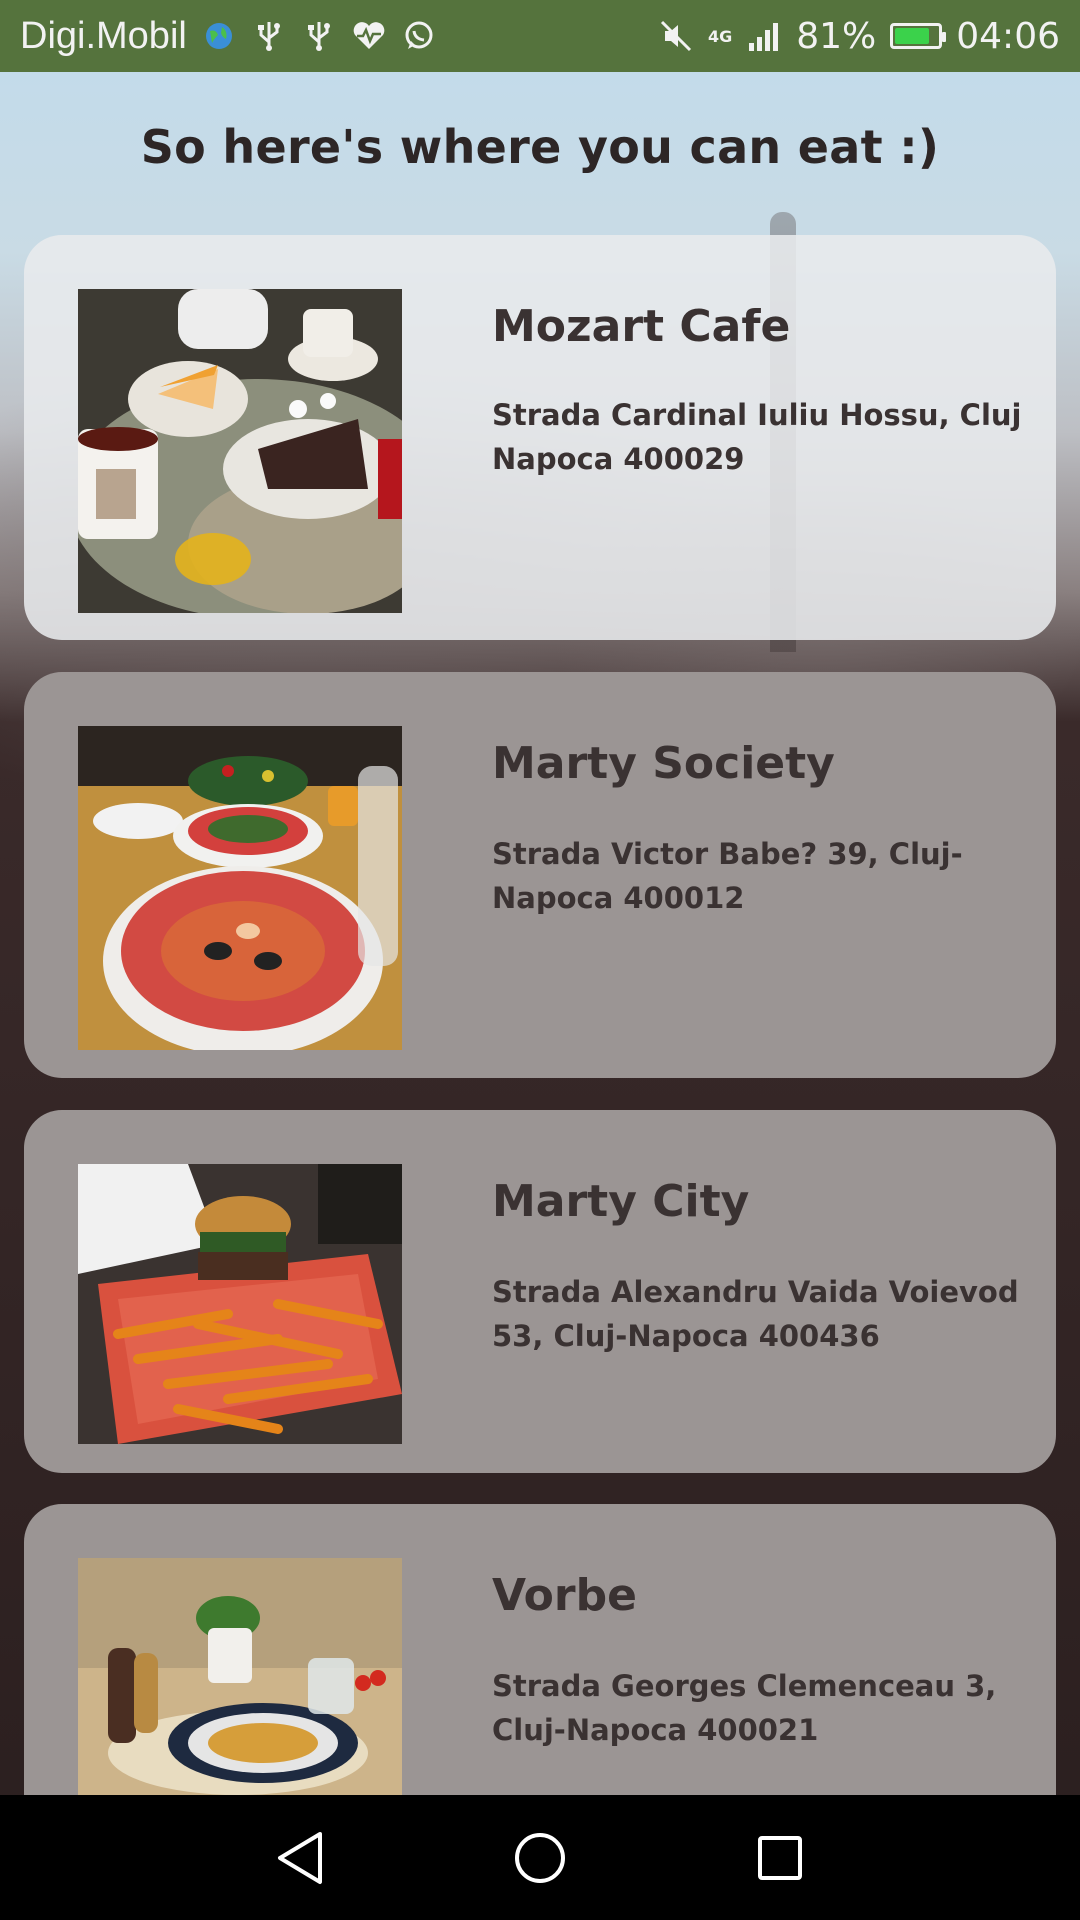 This screenshot has height=1920, width=1080. Describe the element at coordinates (1008, 36) in the screenshot. I see `clock: 04:06` at that location.